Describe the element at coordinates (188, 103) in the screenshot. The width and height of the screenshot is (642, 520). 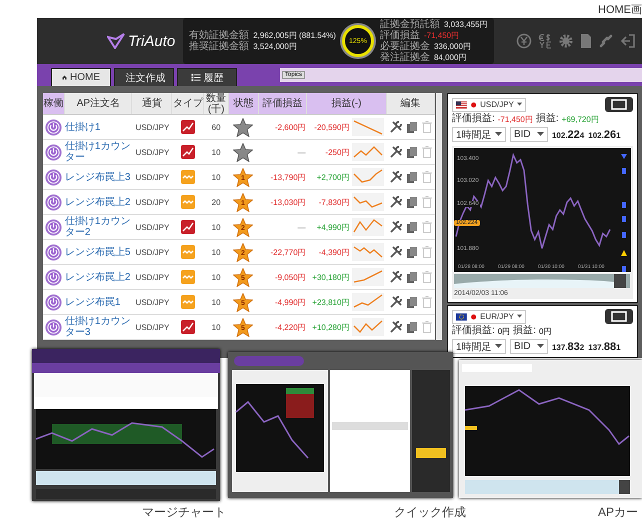
I see `column-header: タイプ` at that location.